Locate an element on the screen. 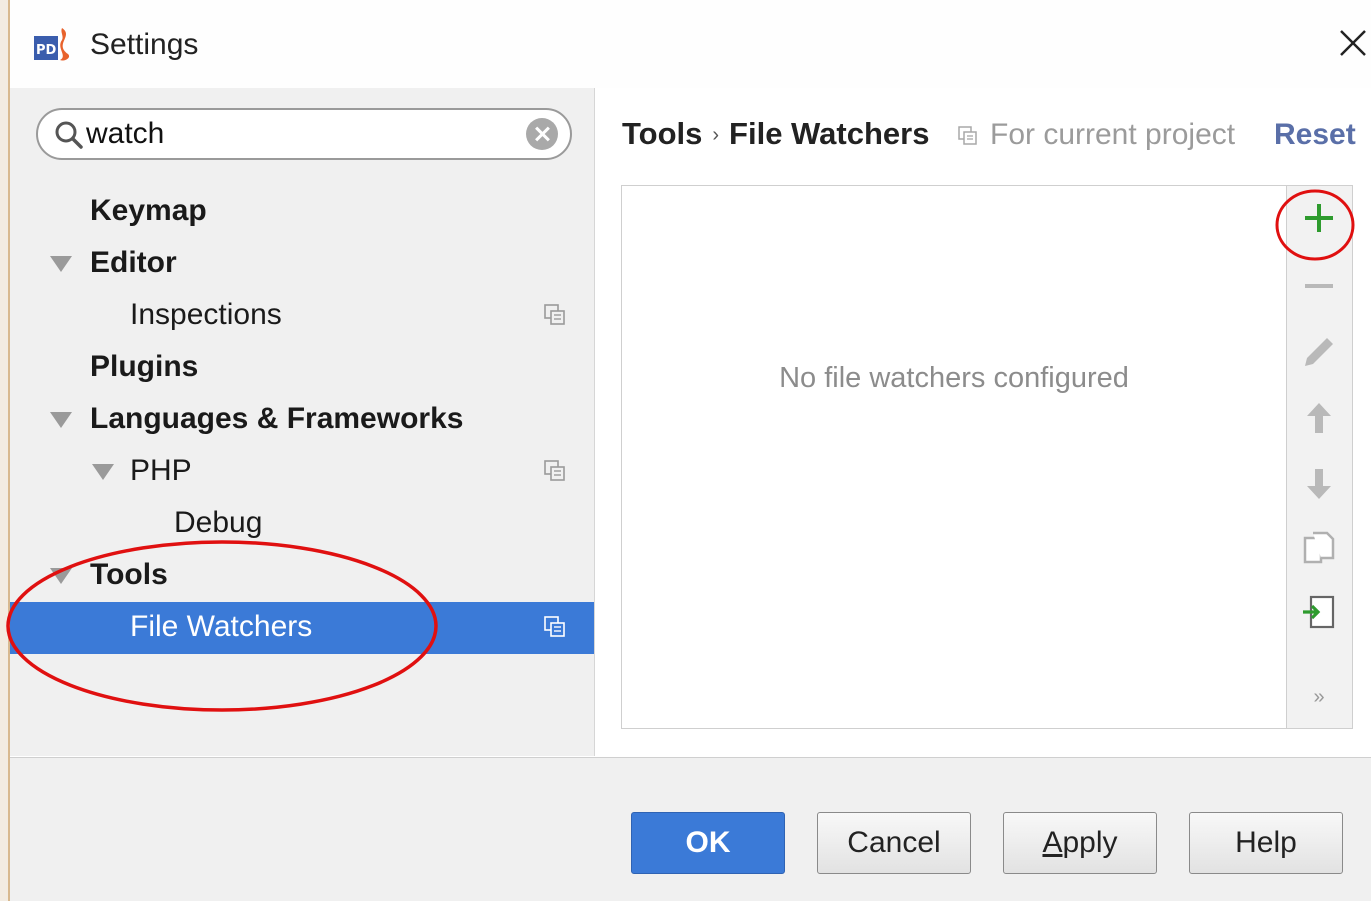  clear-search-icon is located at coordinates (542, 134).